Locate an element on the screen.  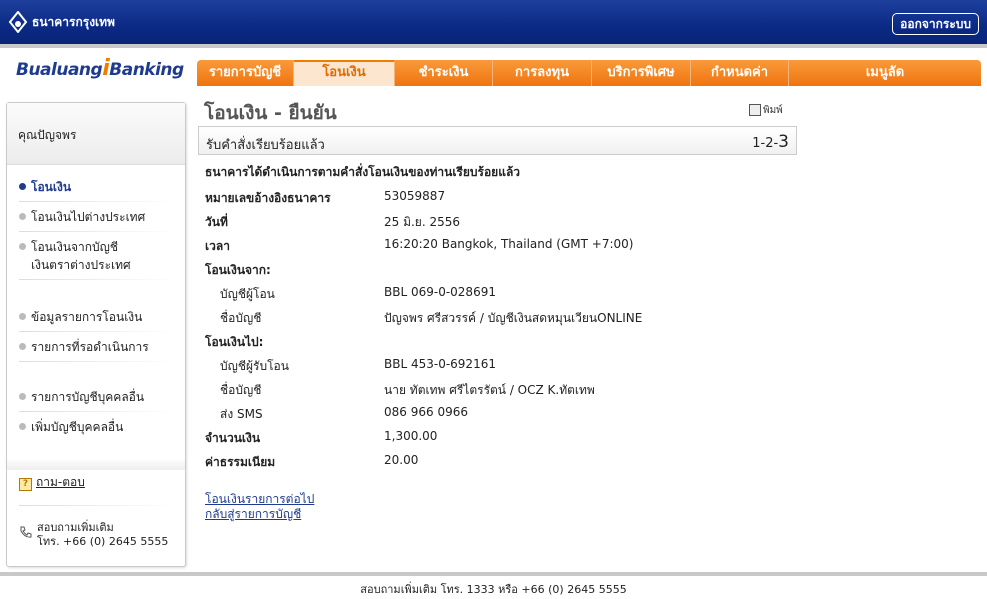
date-label: วันที่ is located at coordinates (216, 222).